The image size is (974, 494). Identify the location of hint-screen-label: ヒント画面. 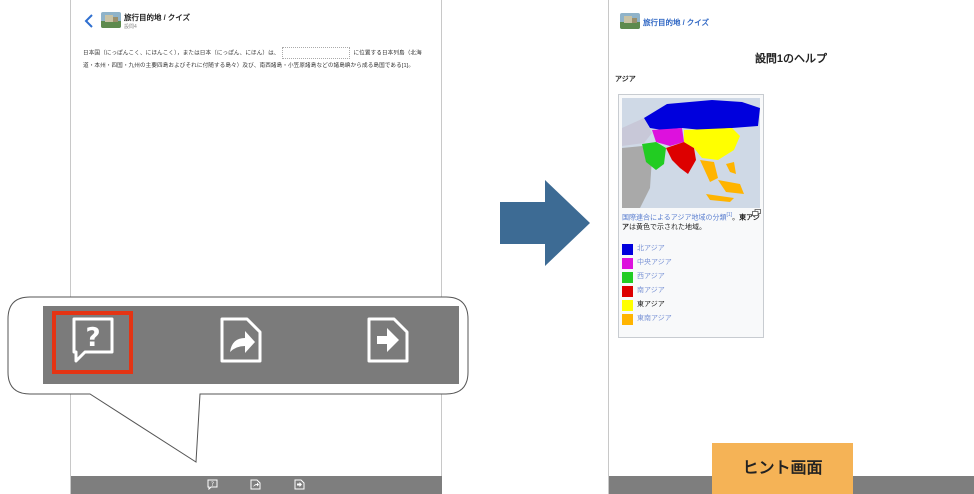
(782, 468).